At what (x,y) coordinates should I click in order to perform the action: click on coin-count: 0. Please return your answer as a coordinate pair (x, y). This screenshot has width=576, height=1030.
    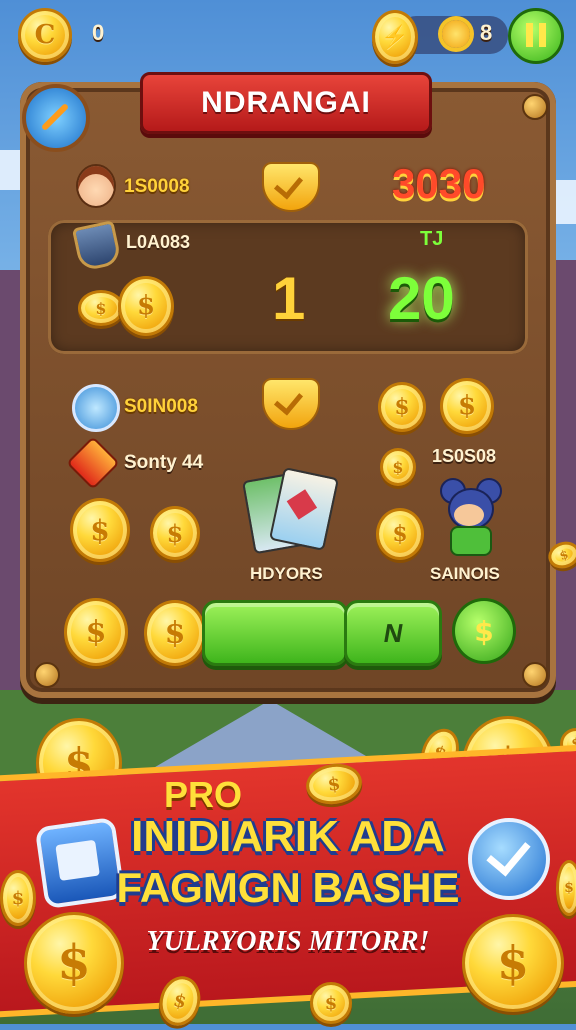
    Looking at the image, I should click on (98, 32).